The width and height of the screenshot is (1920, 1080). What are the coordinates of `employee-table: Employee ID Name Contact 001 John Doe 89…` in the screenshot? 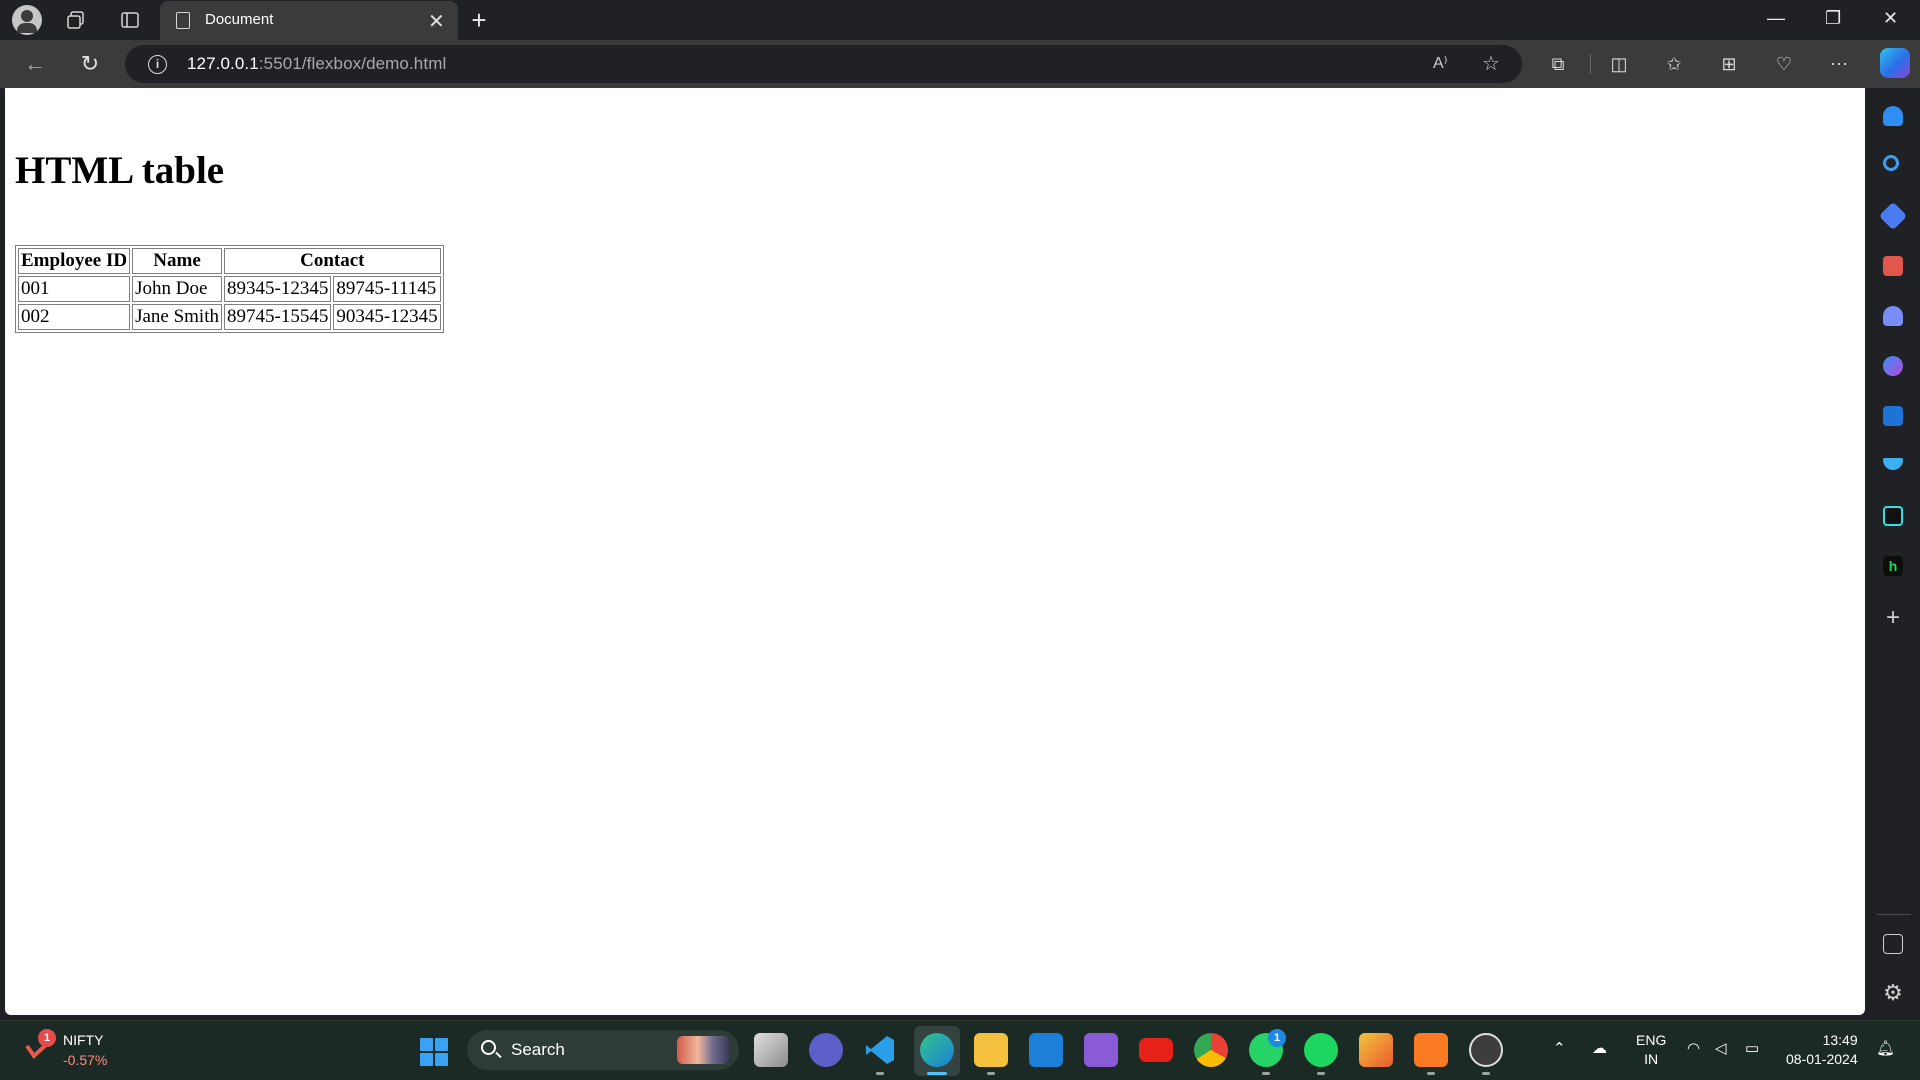 It's located at (229, 289).